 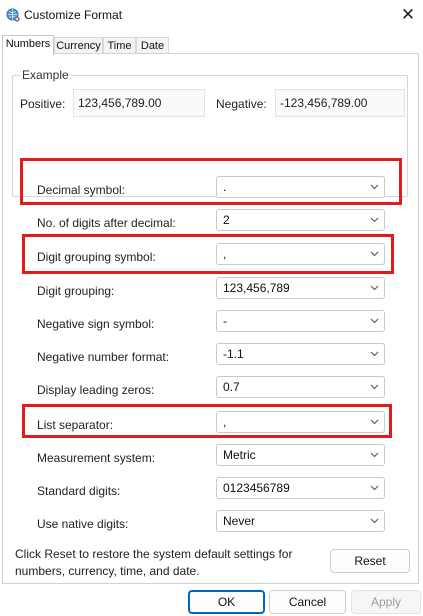 What do you see at coordinates (225, 187) in the screenshot?
I see `decimal-symbol-value: .` at bounding box center [225, 187].